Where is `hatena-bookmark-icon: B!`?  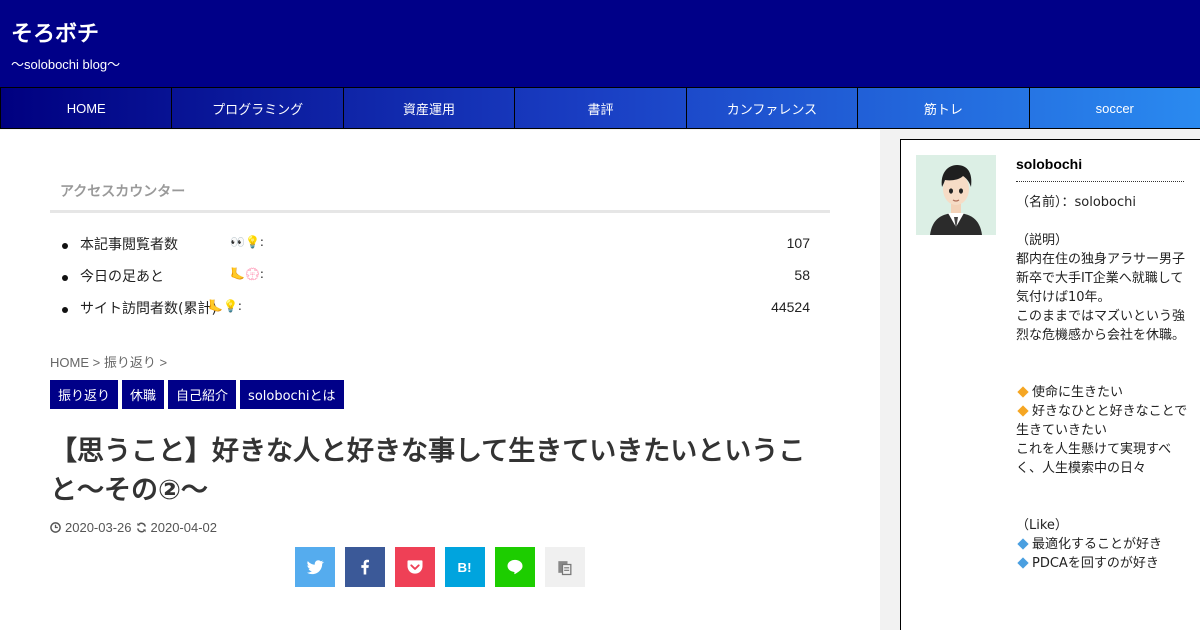 hatena-bookmark-icon: B! is located at coordinates (465, 567).